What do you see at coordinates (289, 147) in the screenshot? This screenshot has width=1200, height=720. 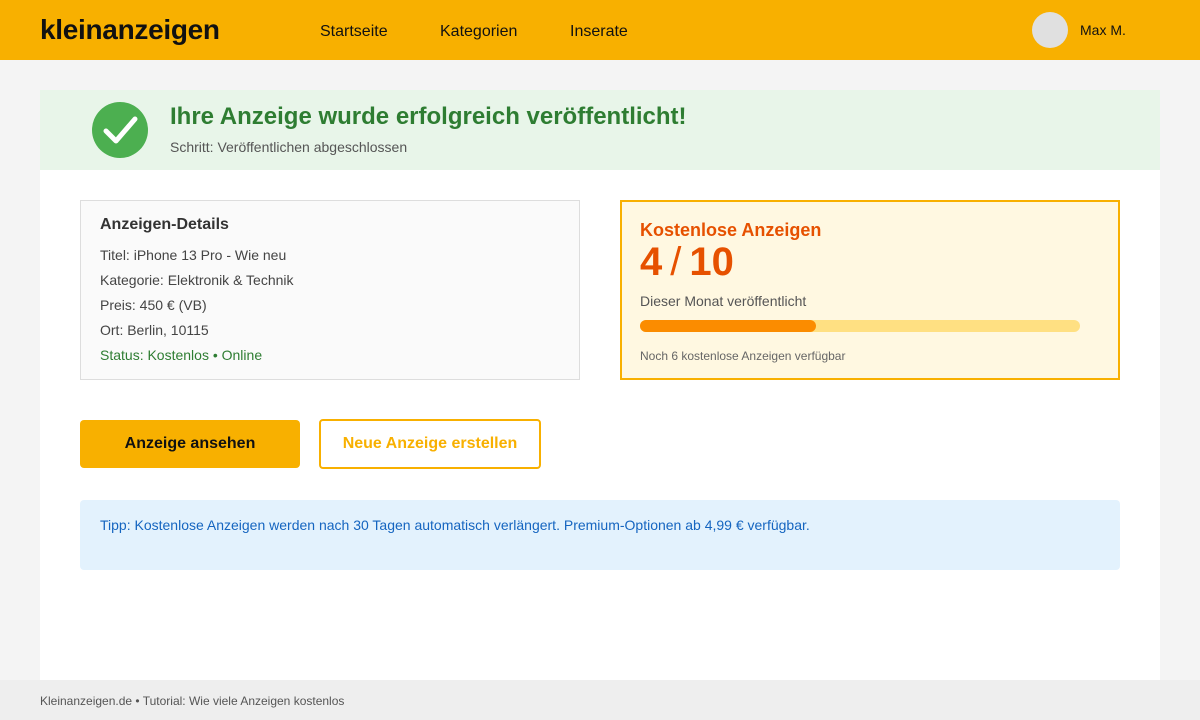 I see `success-subtitle: Schritt: Veröffentlichen abgeschlossen` at bounding box center [289, 147].